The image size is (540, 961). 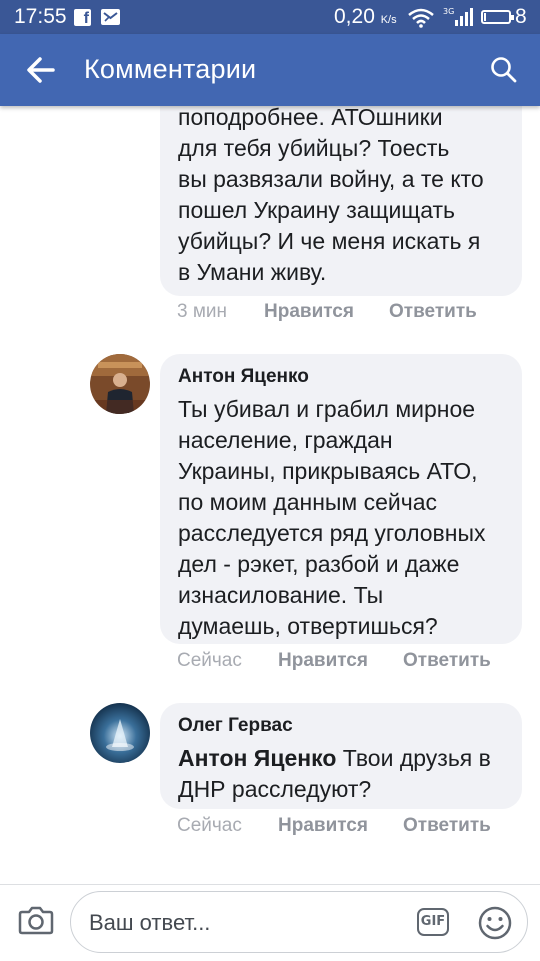 What do you see at coordinates (257, 758) in the screenshot?
I see `mention-link: Антон Яценко` at bounding box center [257, 758].